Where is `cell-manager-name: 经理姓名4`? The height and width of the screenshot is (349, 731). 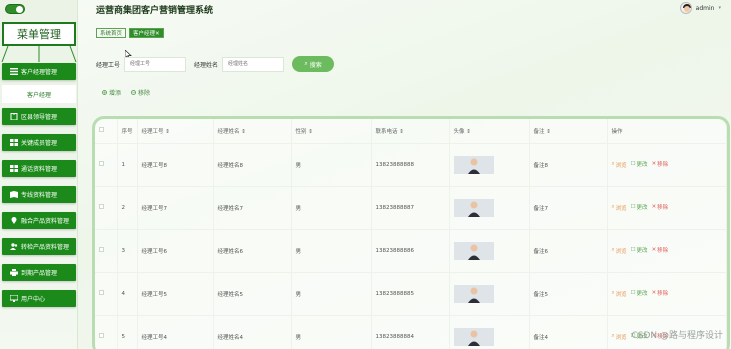 cell-manager-name: 经理姓名4 is located at coordinates (252, 332).